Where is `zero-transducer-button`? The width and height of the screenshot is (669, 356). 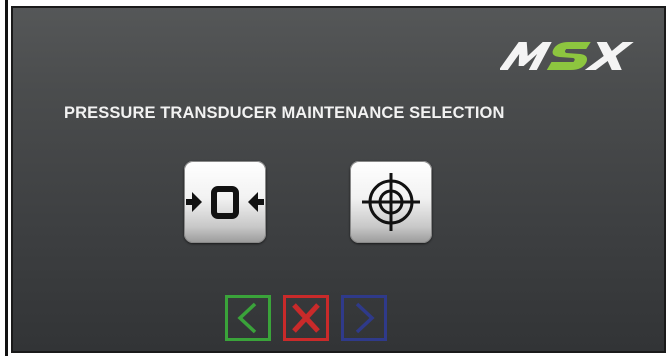 zero-transducer-button is located at coordinates (225, 202).